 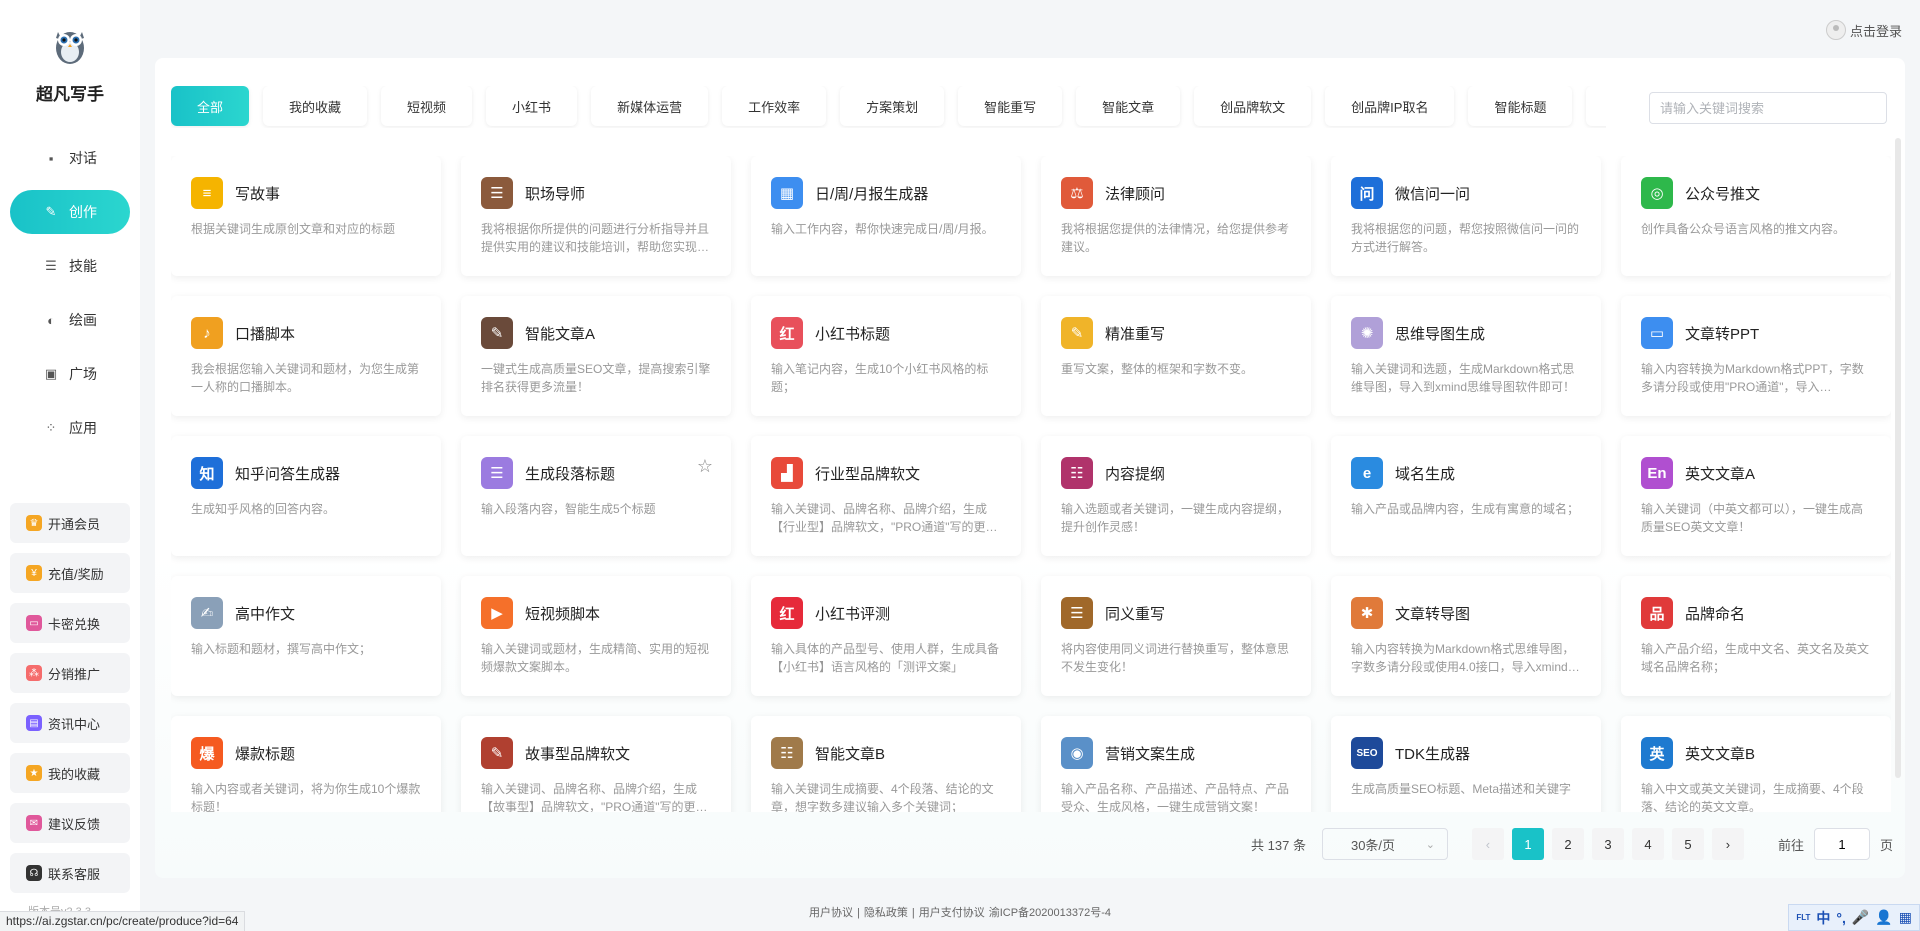 I want to click on footer-link: 用户支付协议, so click(x=952, y=913).